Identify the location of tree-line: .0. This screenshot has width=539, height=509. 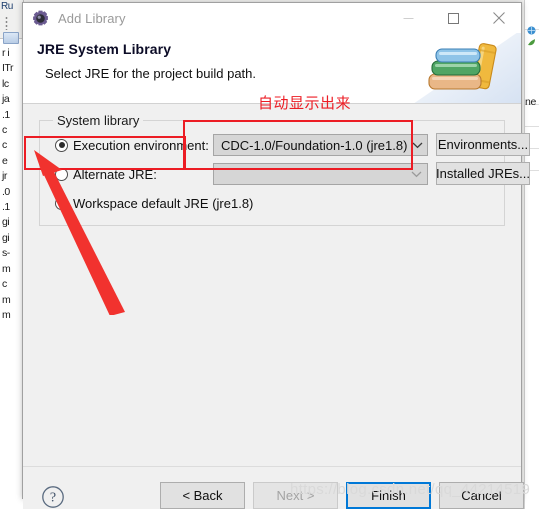
(6, 191).